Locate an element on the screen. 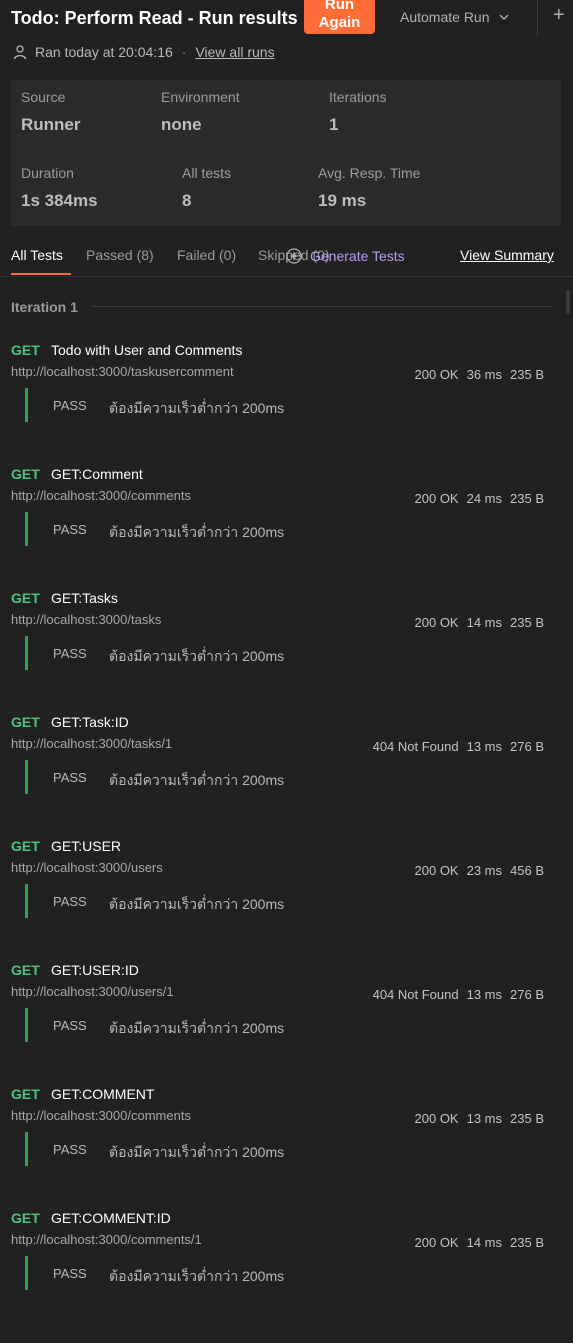 The width and height of the screenshot is (573, 1343). generate-tests-button: Generate Tests is located at coordinates (344, 256).